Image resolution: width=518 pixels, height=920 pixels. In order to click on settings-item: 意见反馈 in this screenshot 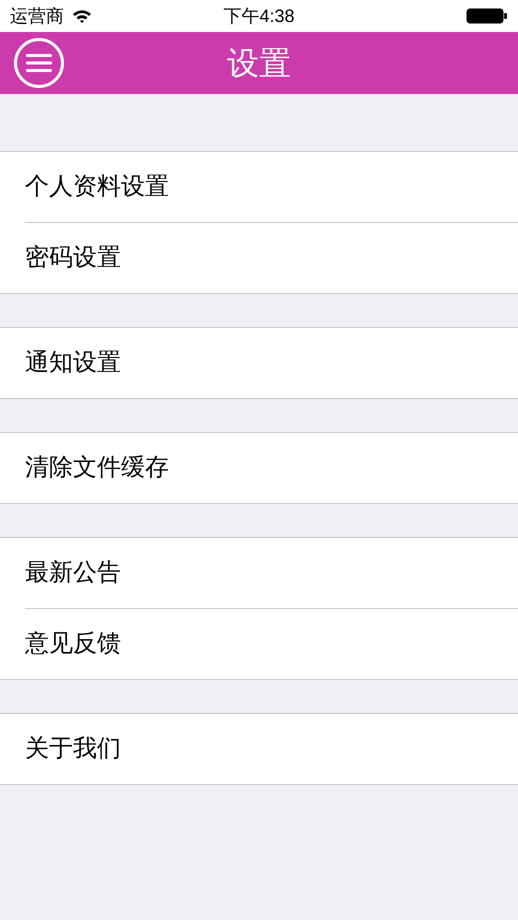, I will do `click(271, 644)`.